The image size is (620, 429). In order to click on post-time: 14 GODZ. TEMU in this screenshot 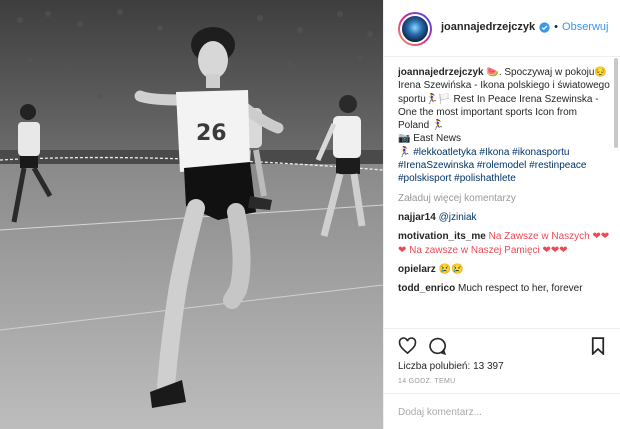, I will do `click(426, 381)`.